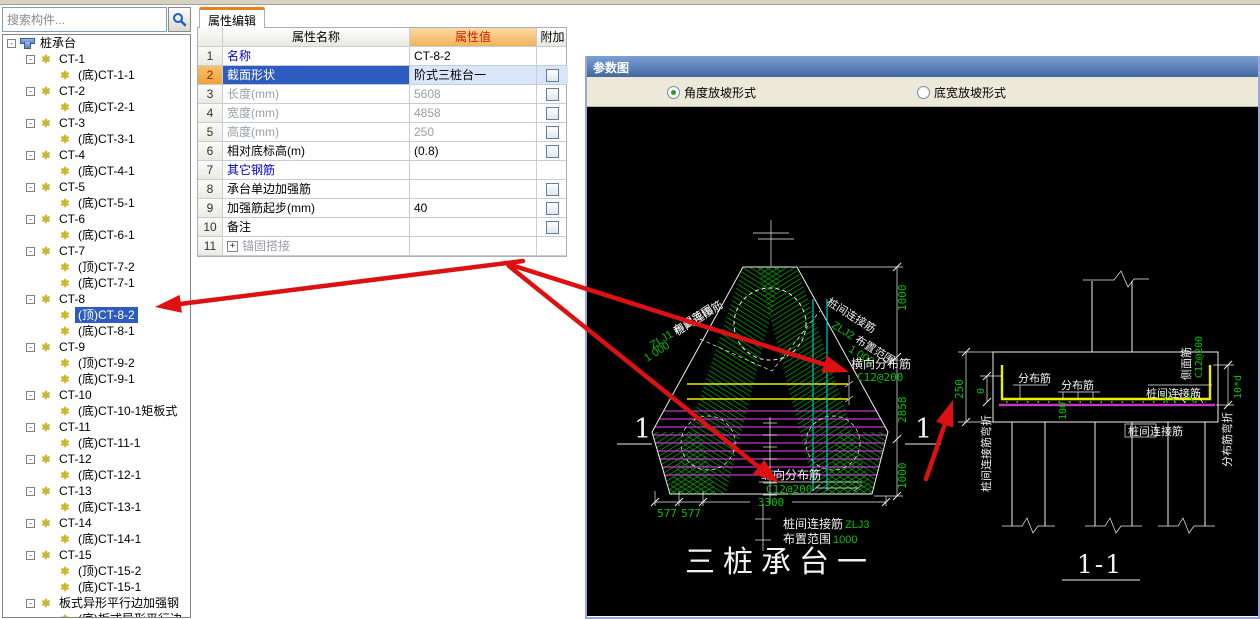 This screenshot has width=1260, height=619. Describe the element at coordinates (96, 555) in the screenshot. I see `tree-item: - CT-15` at that location.